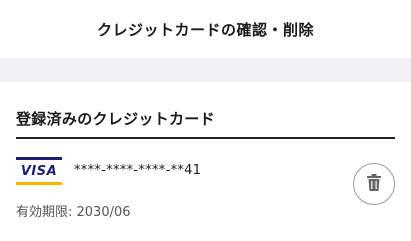  I want to click on delete-card-button, so click(374, 184).